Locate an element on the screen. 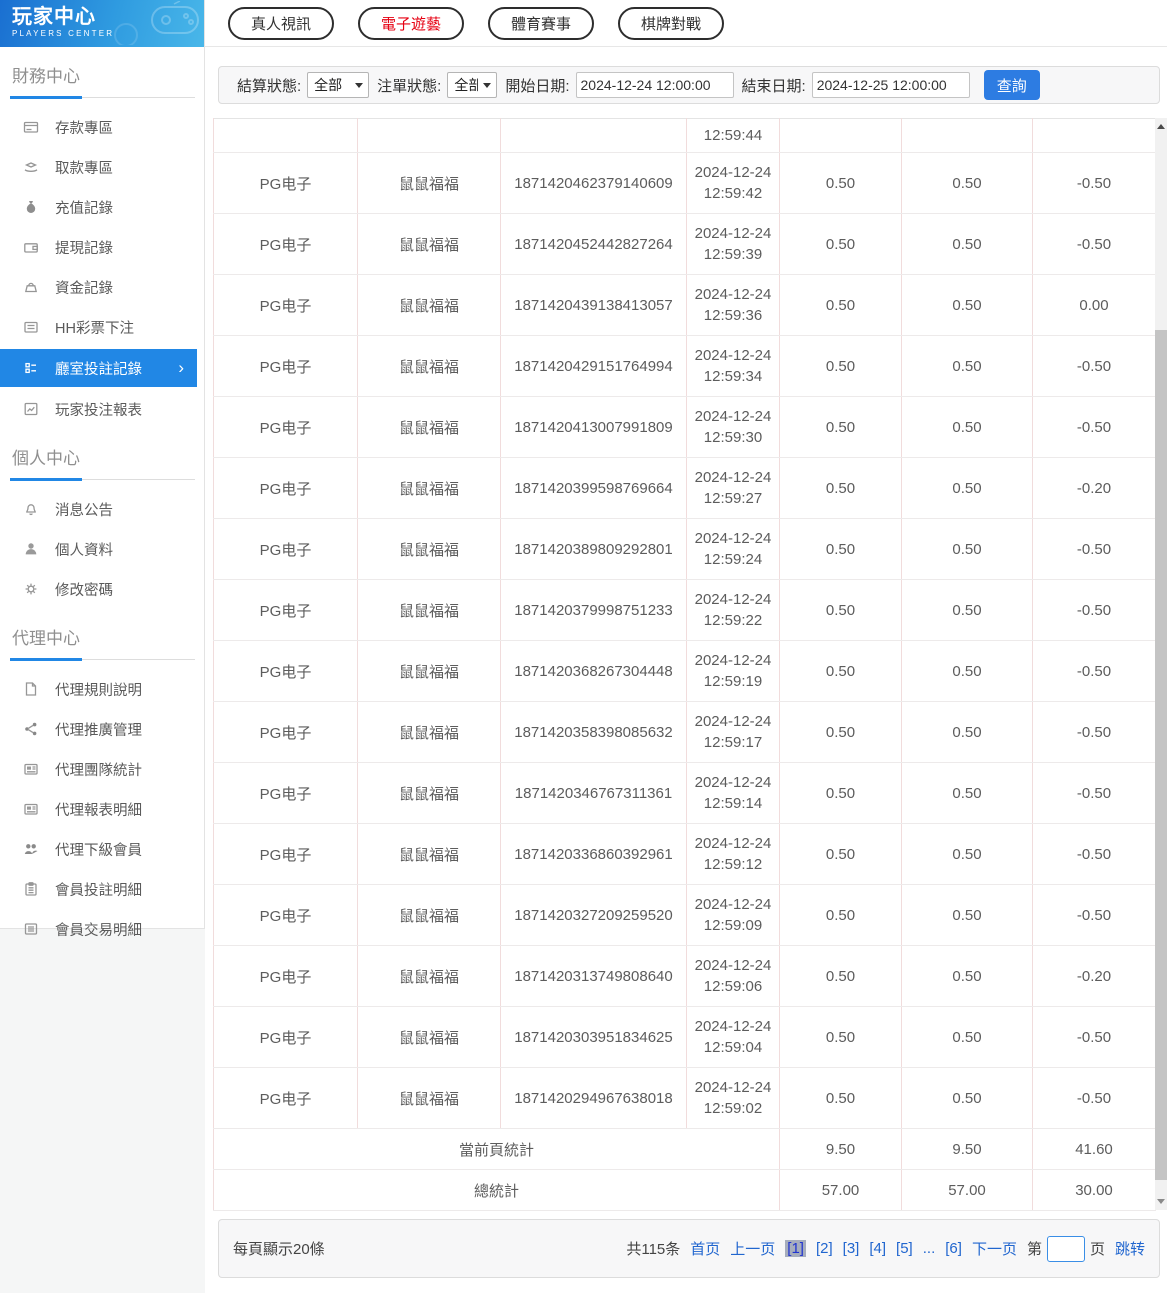 The height and width of the screenshot is (1293, 1167). sidebar-item: 會員投註明細 is located at coordinates (102, 889).